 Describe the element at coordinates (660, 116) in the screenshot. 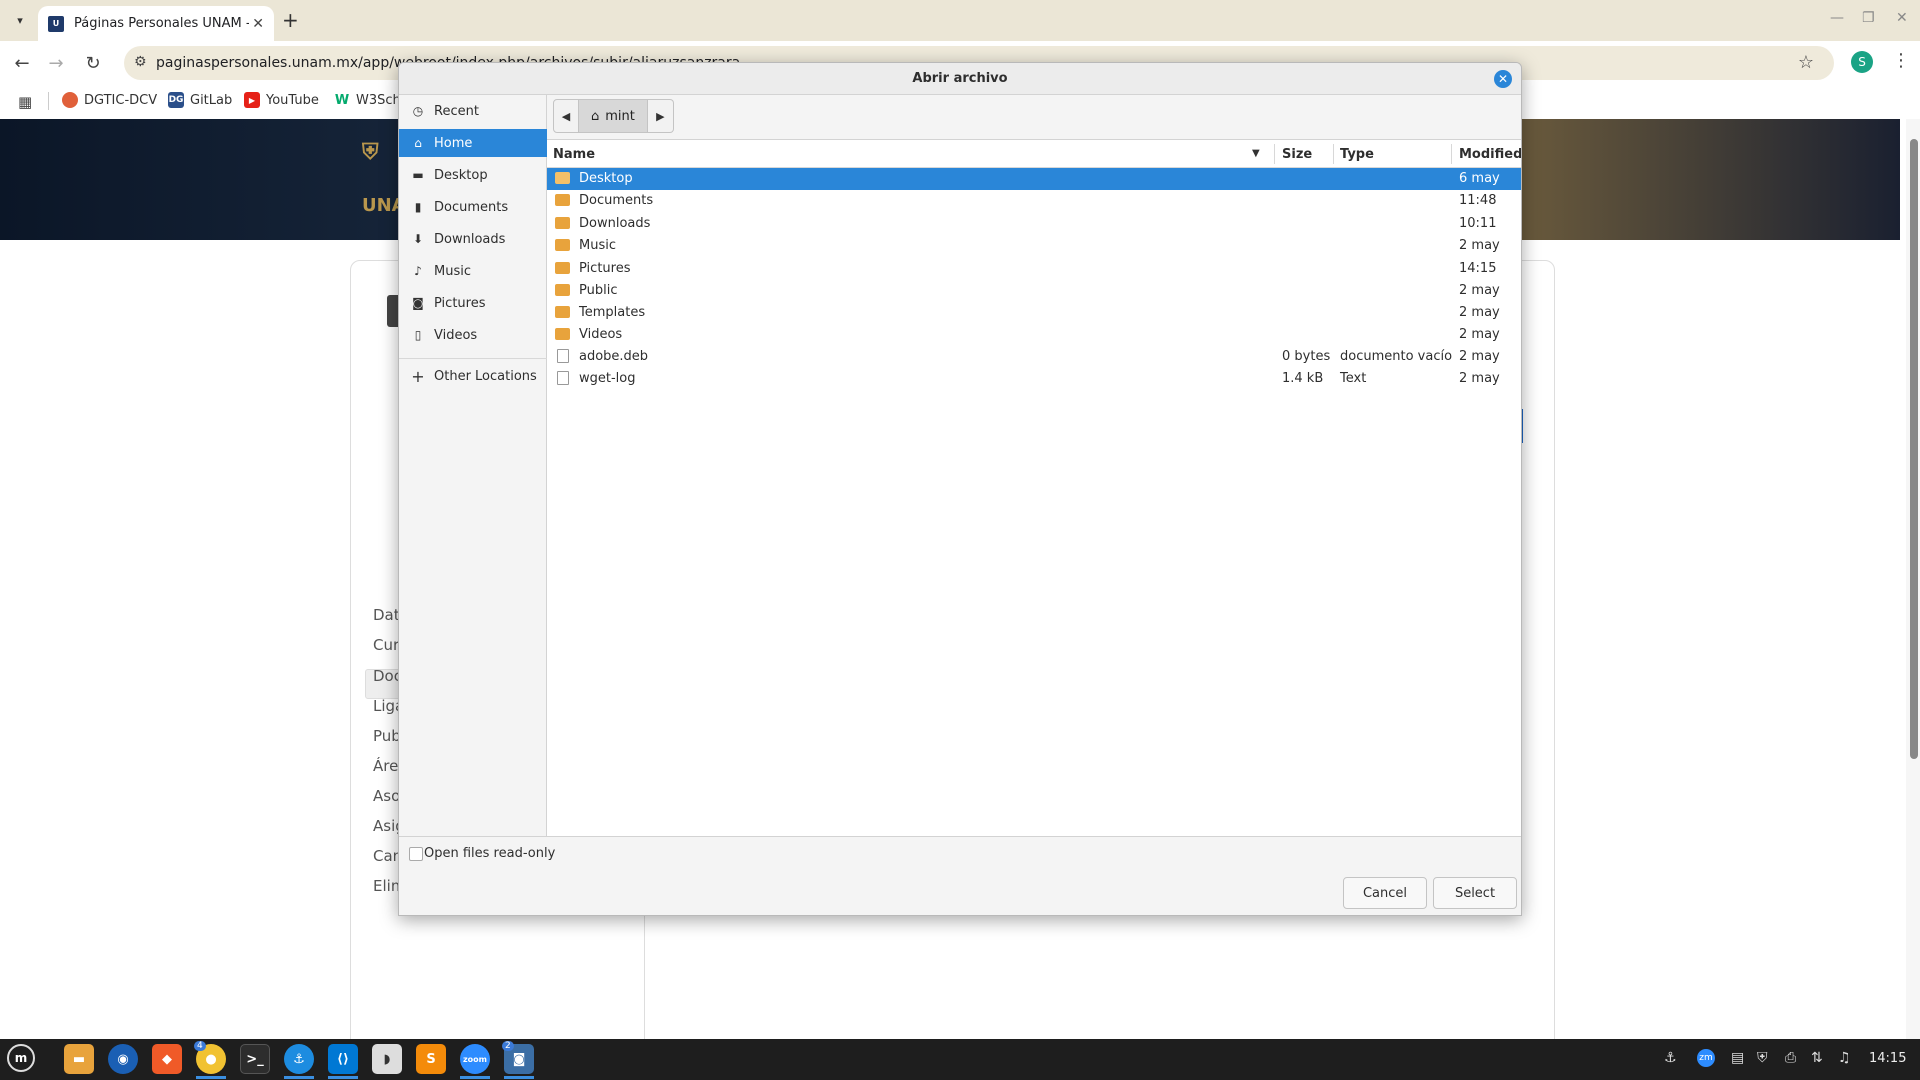

I see `path-forward-arrow-icon: ▶` at that location.